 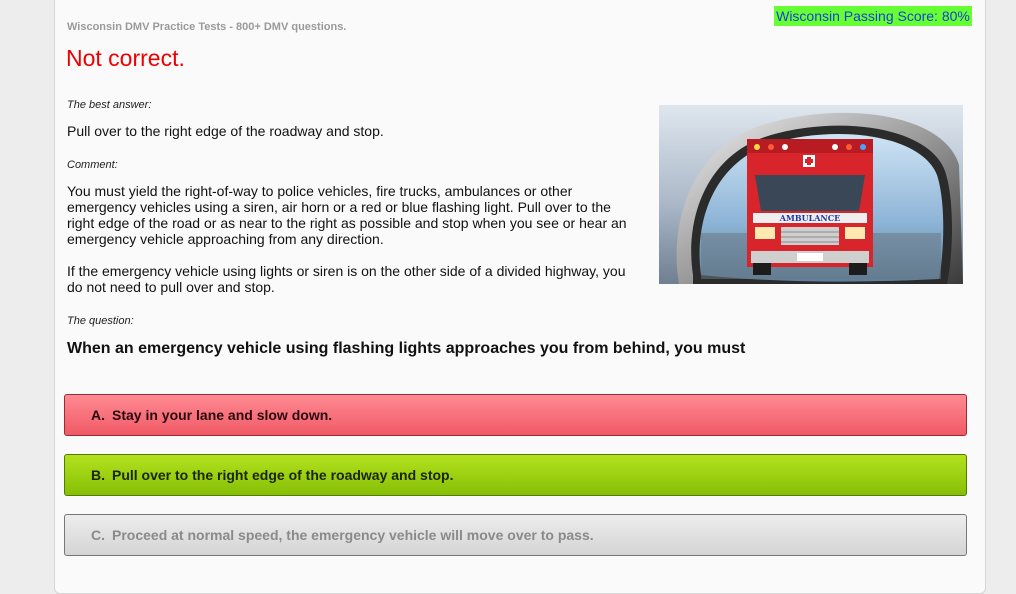 What do you see at coordinates (109, 105) in the screenshot?
I see `best-answer-label: The best answer:` at bounding box center [109, 105].